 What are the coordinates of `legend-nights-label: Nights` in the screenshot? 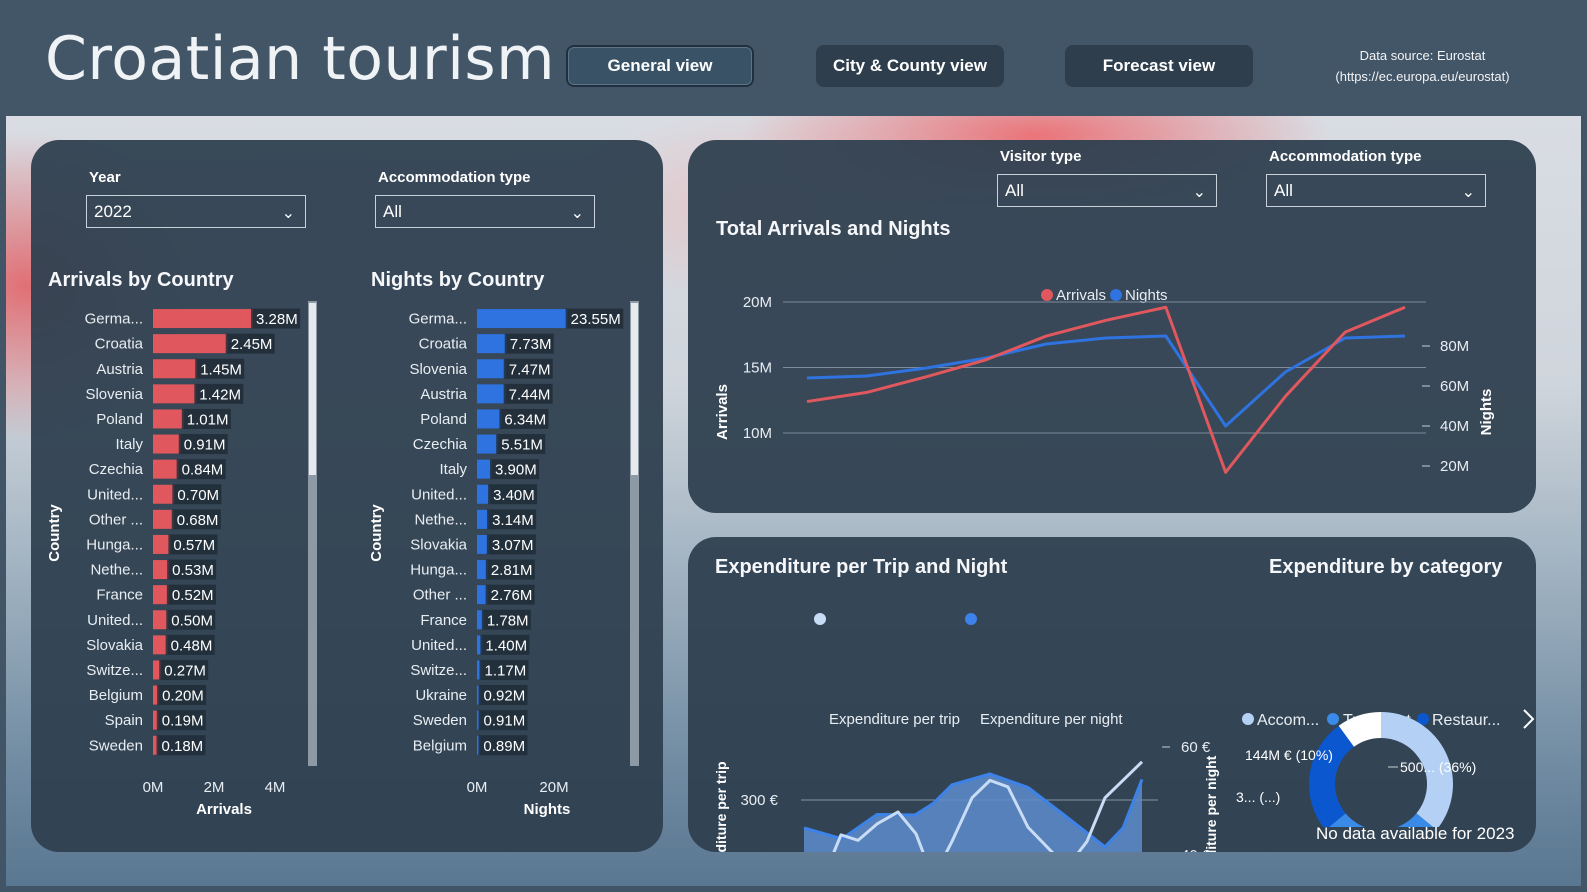 It's located at (1146, 295).